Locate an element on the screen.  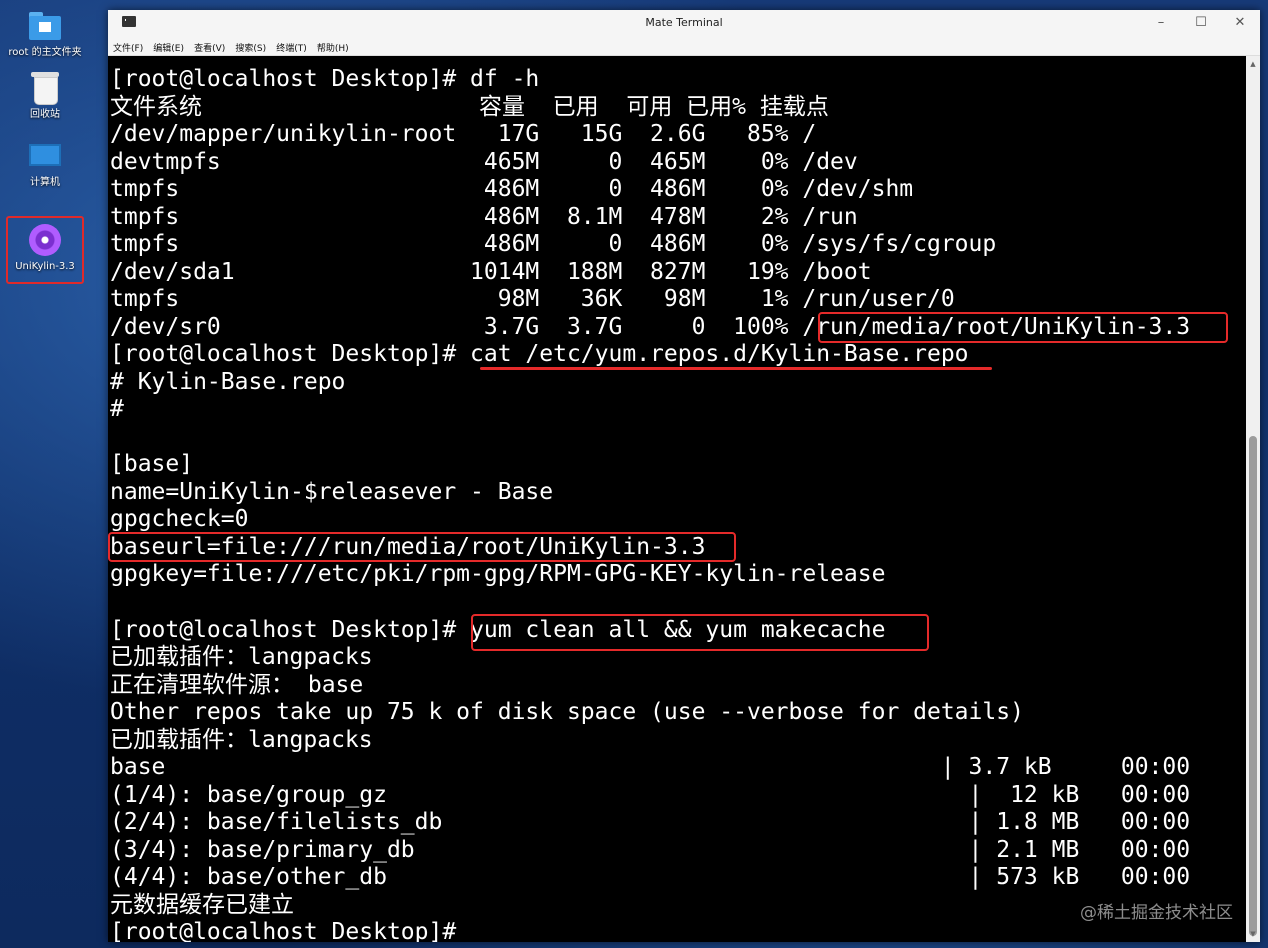
terminal-line: # is located at coordinates (117, 409).